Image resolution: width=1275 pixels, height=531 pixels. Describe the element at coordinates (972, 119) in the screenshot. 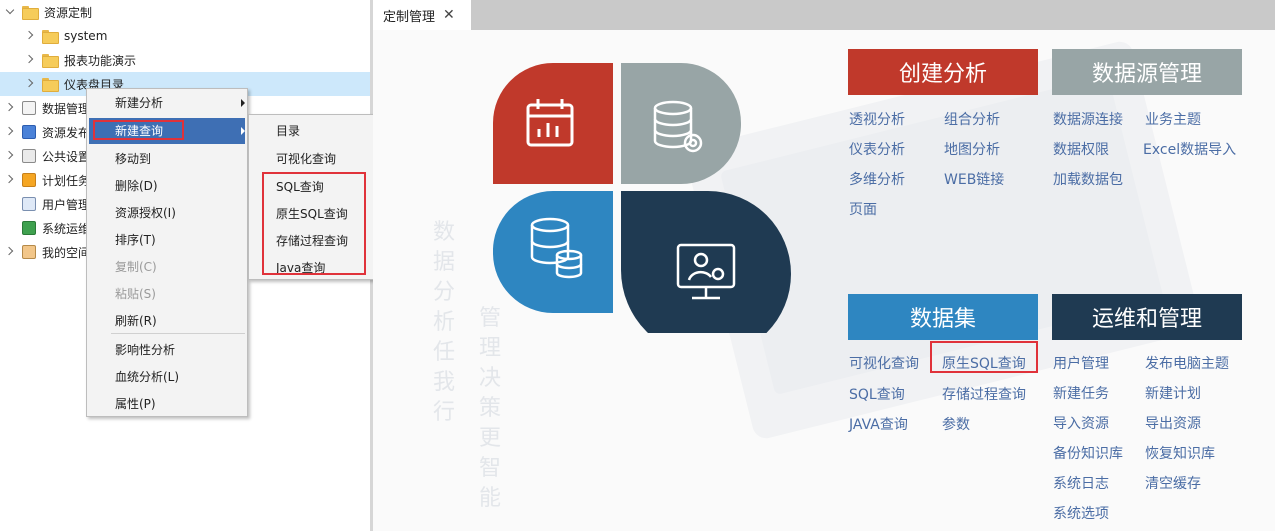

I see `link-combined-analysis: 组合分析` at that location.